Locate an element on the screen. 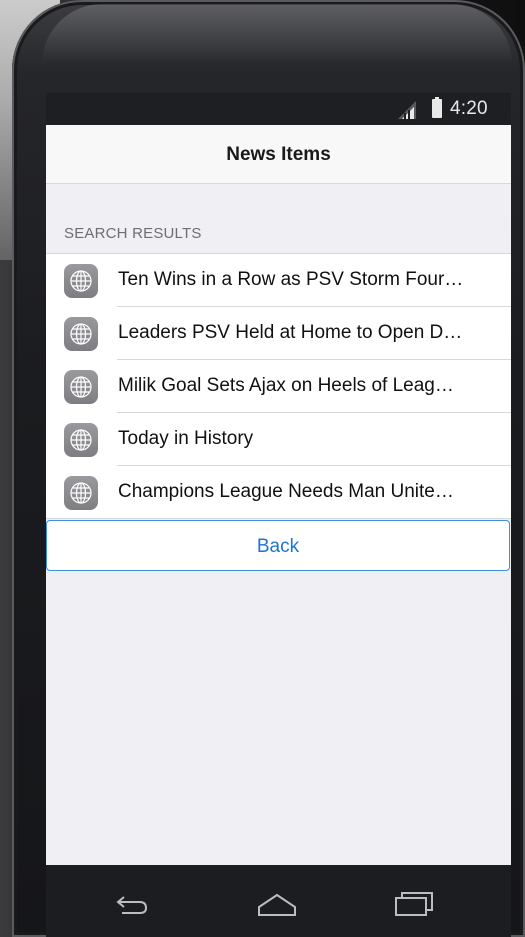 The width and height of the screenshot is (525, 937). back-button-label: Back is located at coordinates (278, 546).